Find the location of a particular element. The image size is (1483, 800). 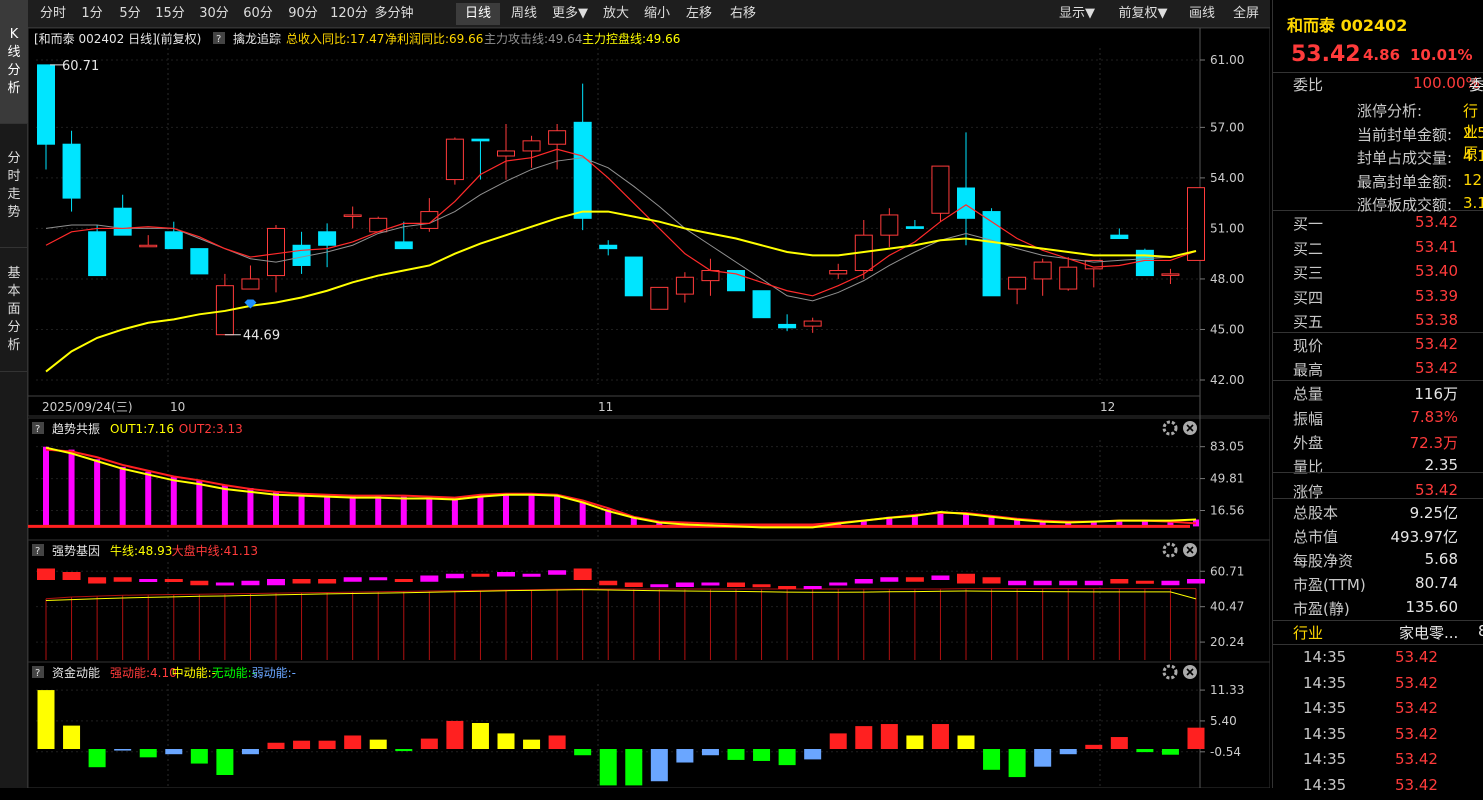

stock-name-code: 和而泰 002402 is located at coordinates (1347, 25).